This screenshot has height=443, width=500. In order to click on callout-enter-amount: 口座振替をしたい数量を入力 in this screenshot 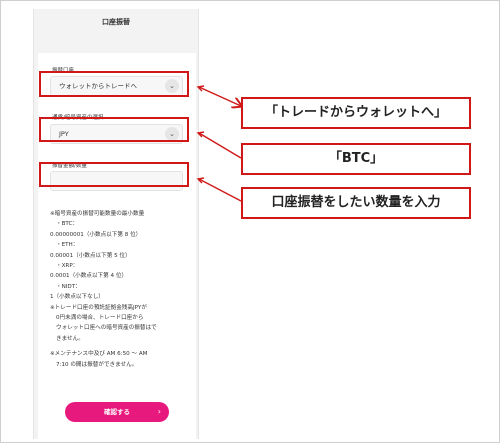, I will do `click(356, 203)`.